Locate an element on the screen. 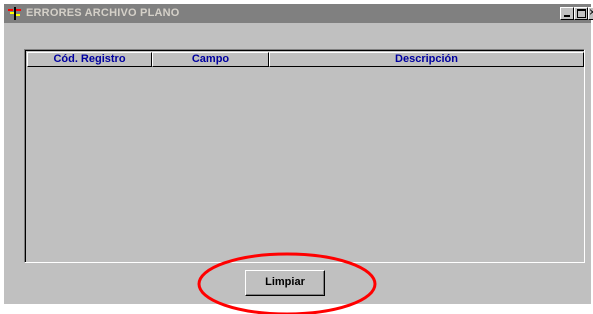 This screenshot has height=314, width=593. column-header-campo: Campo is located at coordinates (210, 59).